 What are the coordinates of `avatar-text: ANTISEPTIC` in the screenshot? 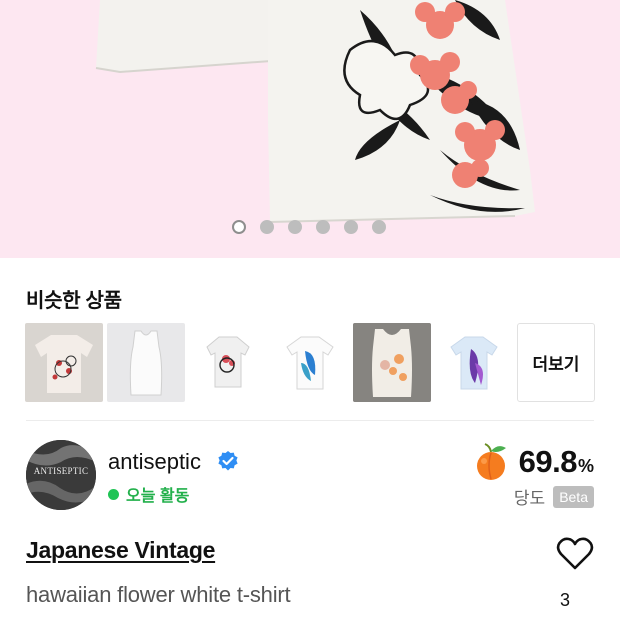 It's located at (61, 471).